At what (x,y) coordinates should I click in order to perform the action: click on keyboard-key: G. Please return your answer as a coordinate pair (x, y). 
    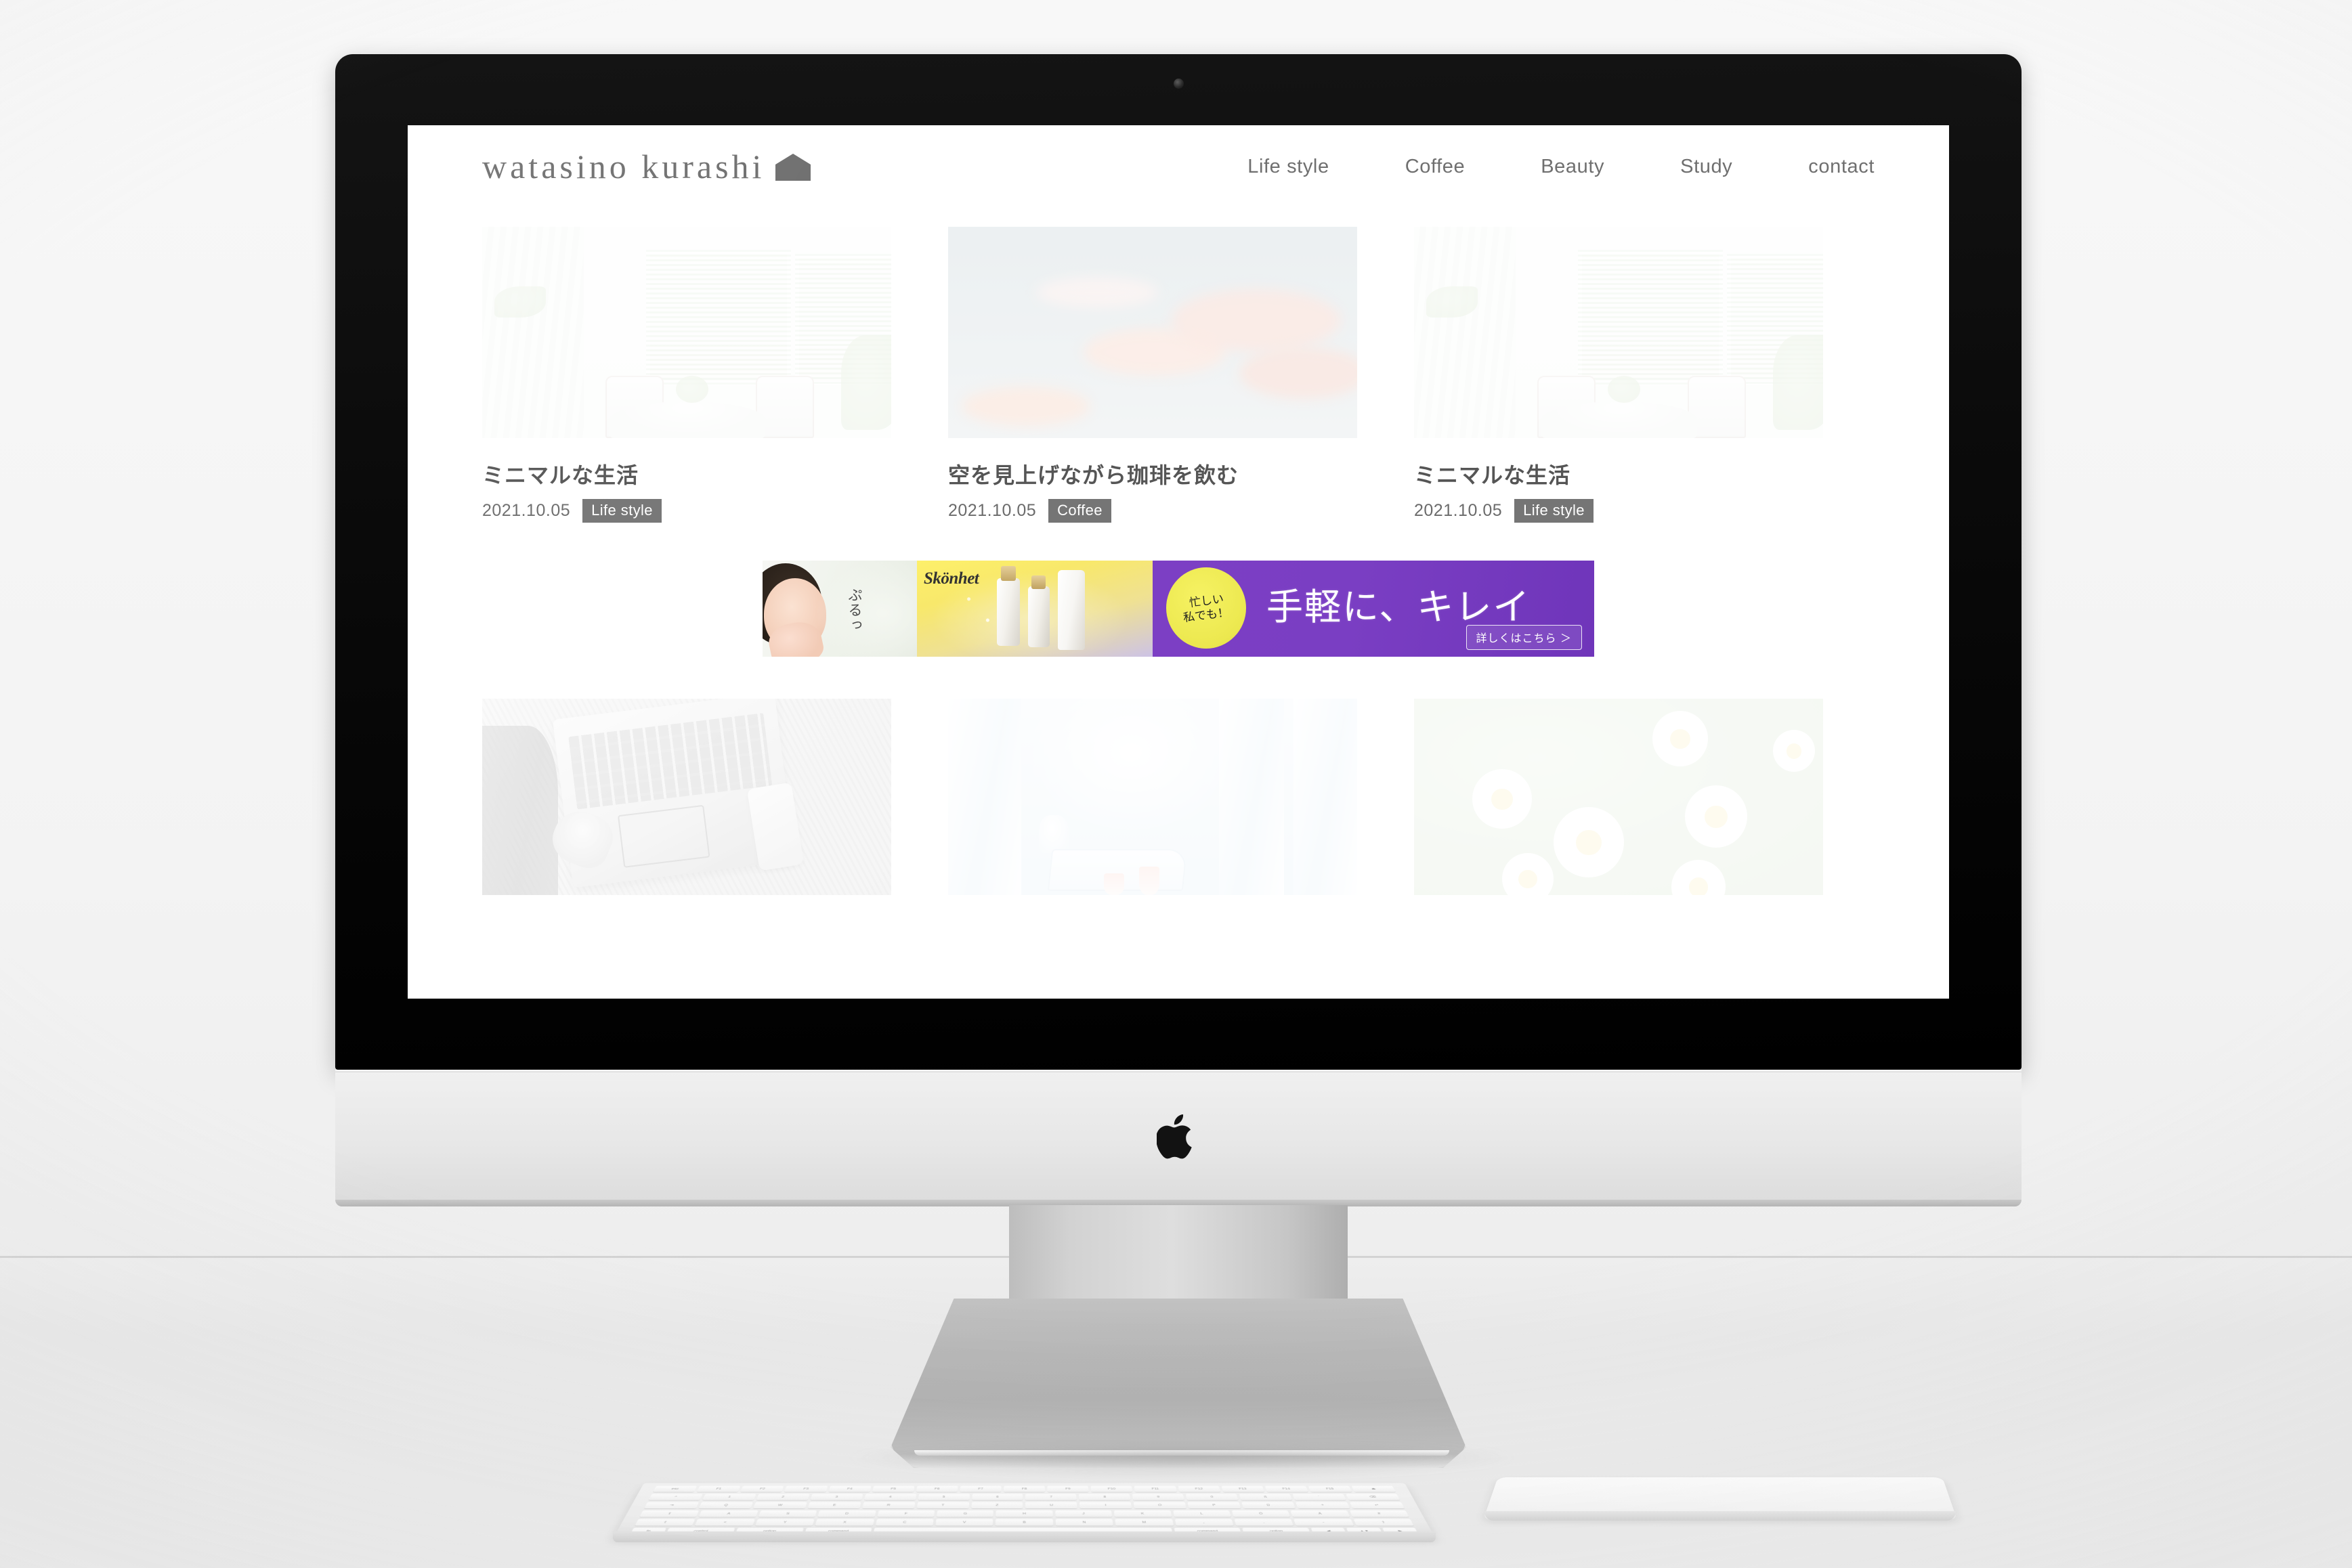
    Looking at the image, I should click on (965, 1513).